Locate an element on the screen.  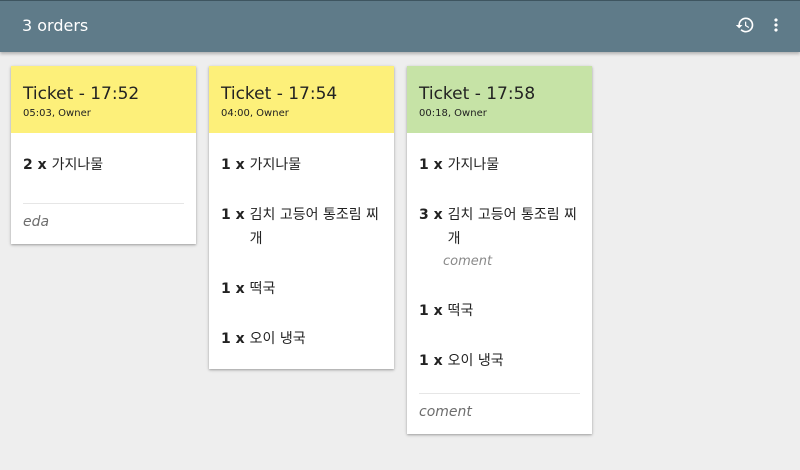
more-vert-icon is located at coordinates (776, 25).